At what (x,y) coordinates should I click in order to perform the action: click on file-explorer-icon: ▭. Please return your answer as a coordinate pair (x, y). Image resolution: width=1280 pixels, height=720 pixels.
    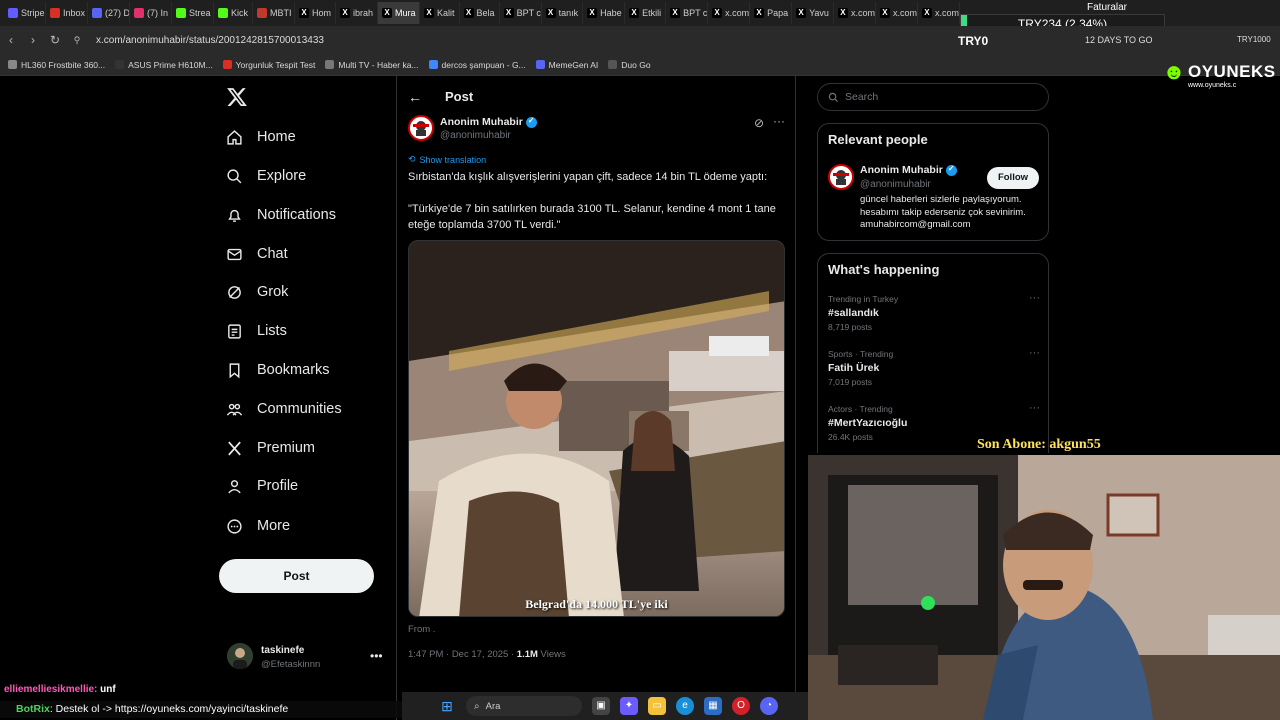
    Looking at the image, I should click on (657, 706).